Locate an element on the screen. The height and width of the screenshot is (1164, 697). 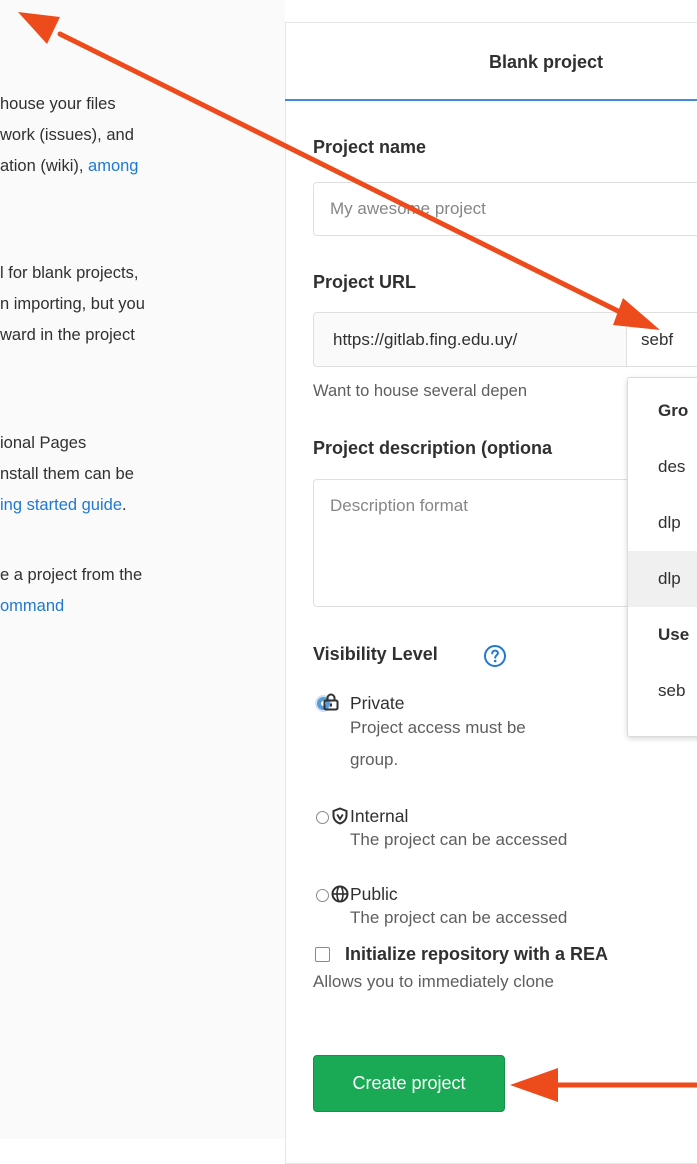
annotation-arrow-create is located at coordinates (603, 1085).